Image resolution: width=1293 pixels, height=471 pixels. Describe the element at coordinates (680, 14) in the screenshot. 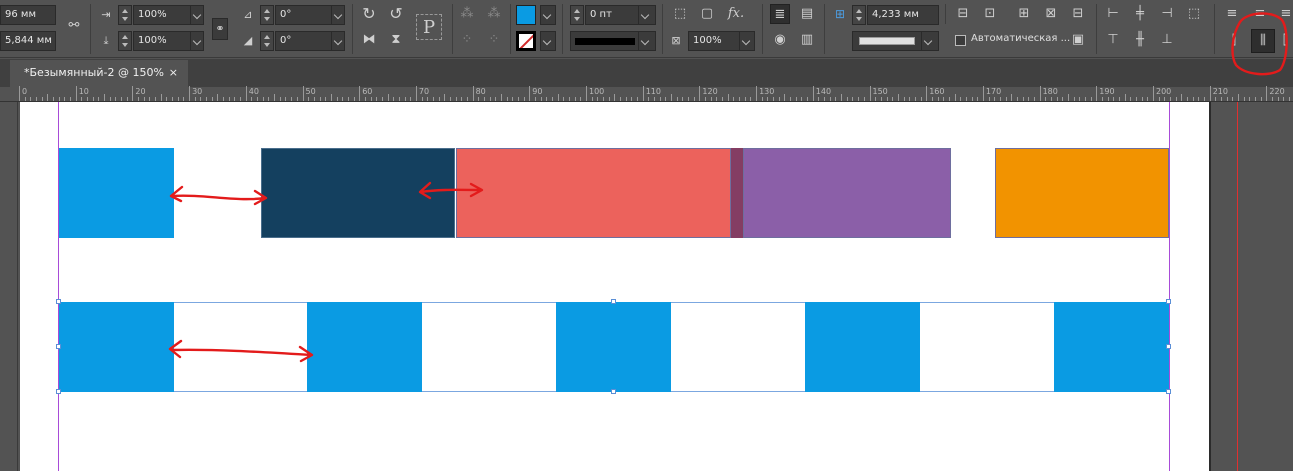

I see `corner-options-icon: ⬚` at that location.